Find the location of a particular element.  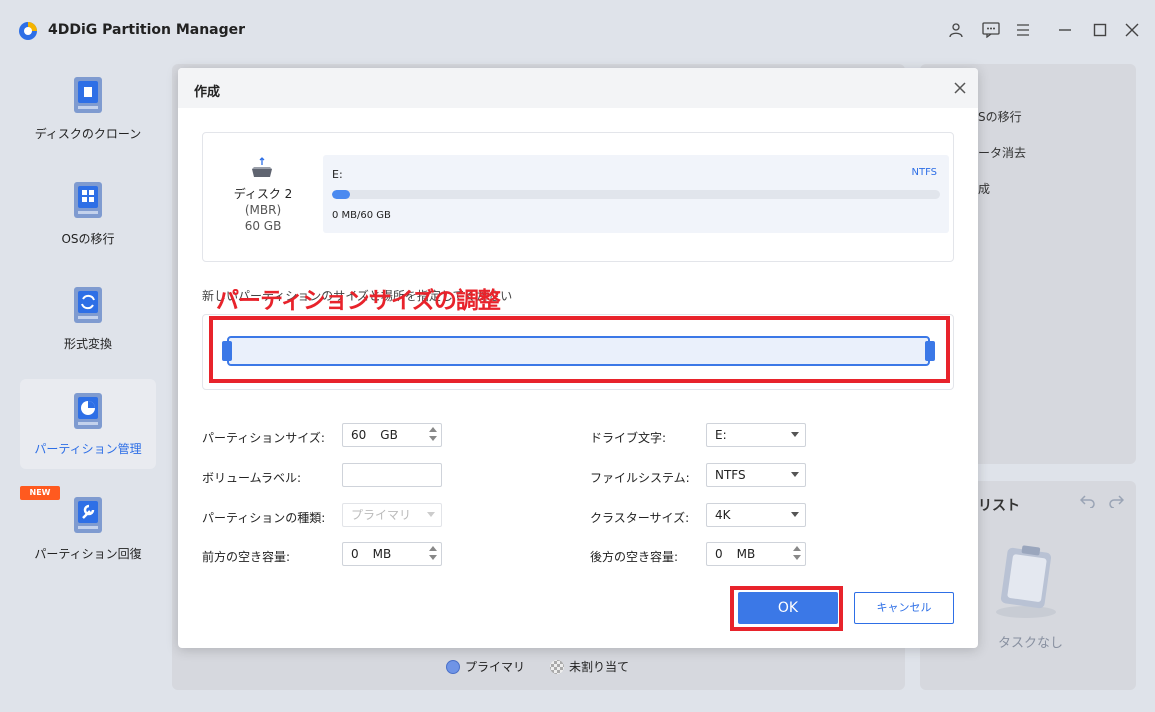

partition-manage-icon is located at coordinates (88, 411).